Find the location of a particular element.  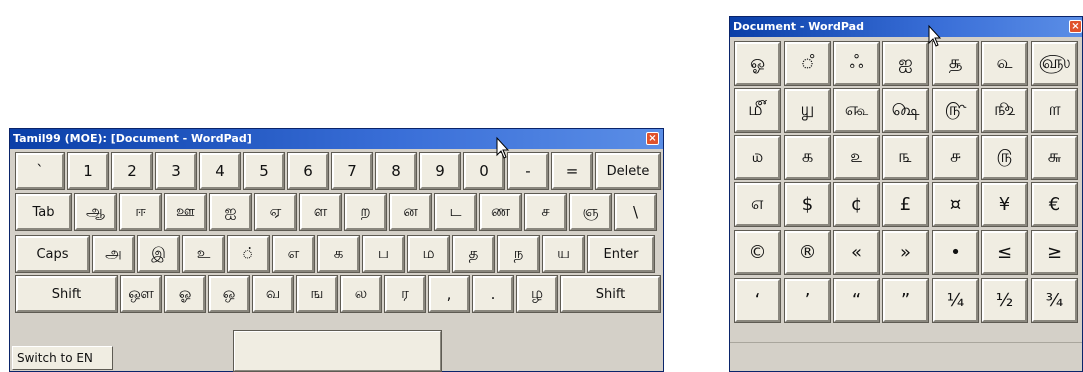

symbol-key-r1-c1: ௶ is located at coordinates (807, 110).